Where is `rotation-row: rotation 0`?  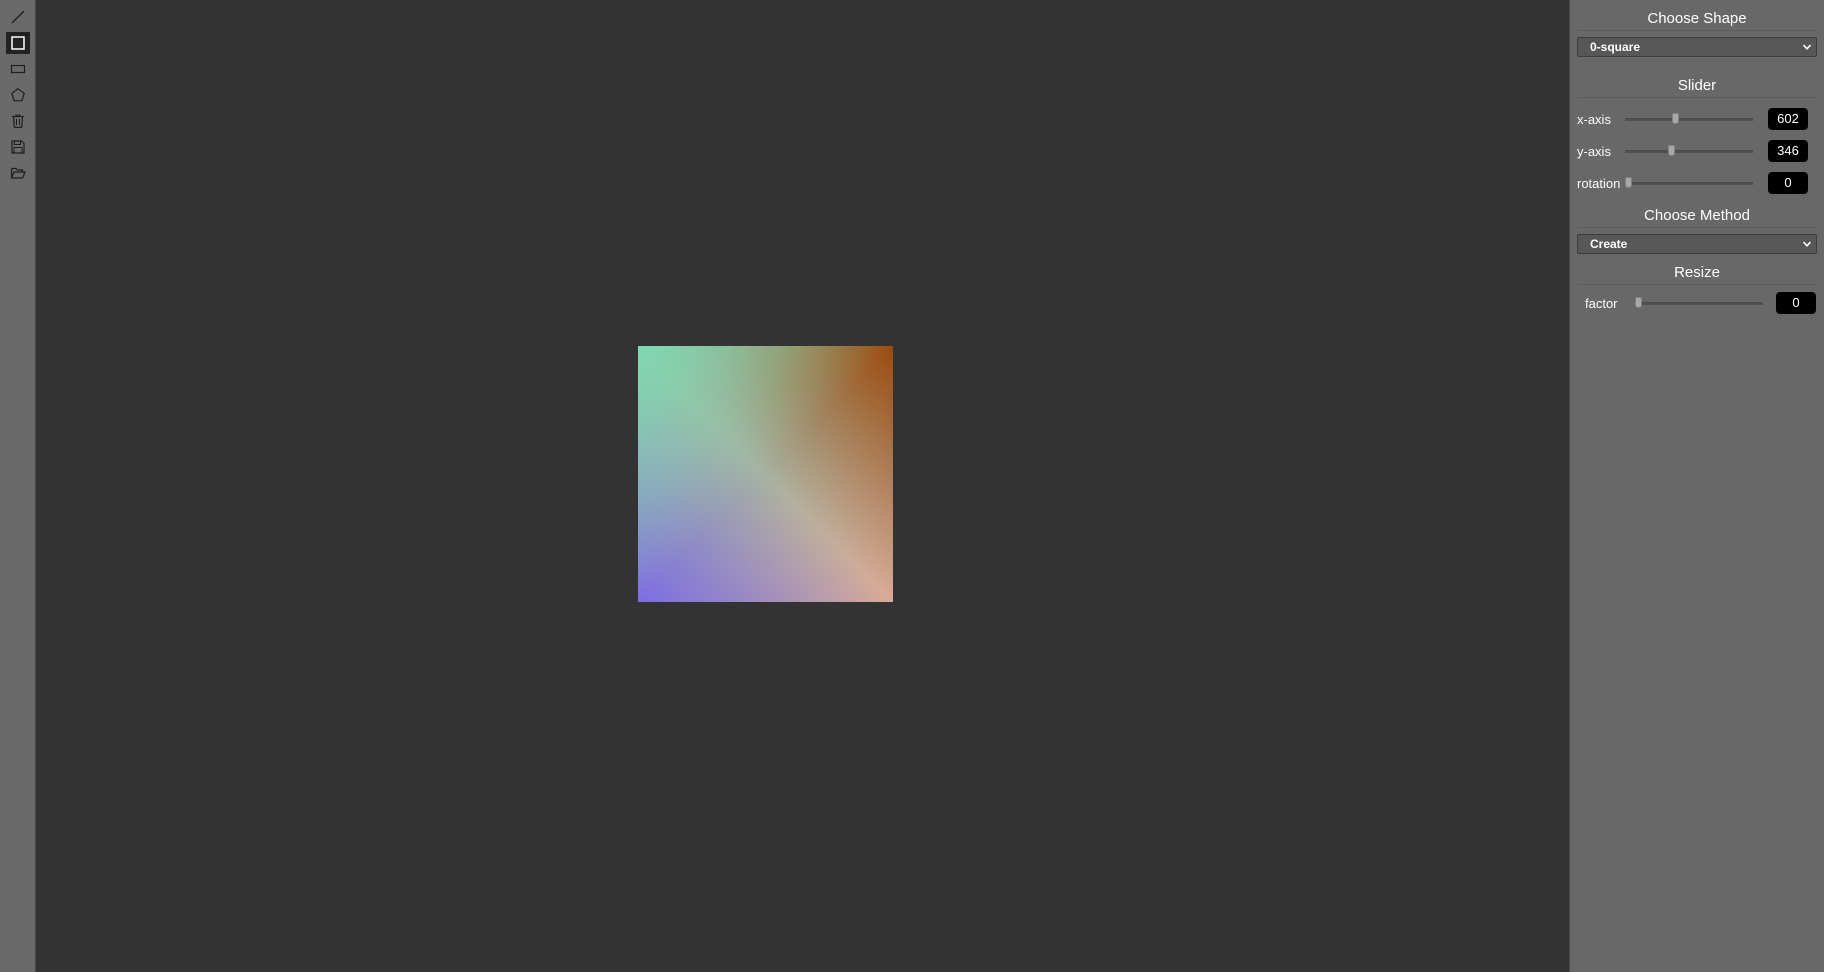 rotation-row: rotation 0 is located at coordinates (1697, 183).